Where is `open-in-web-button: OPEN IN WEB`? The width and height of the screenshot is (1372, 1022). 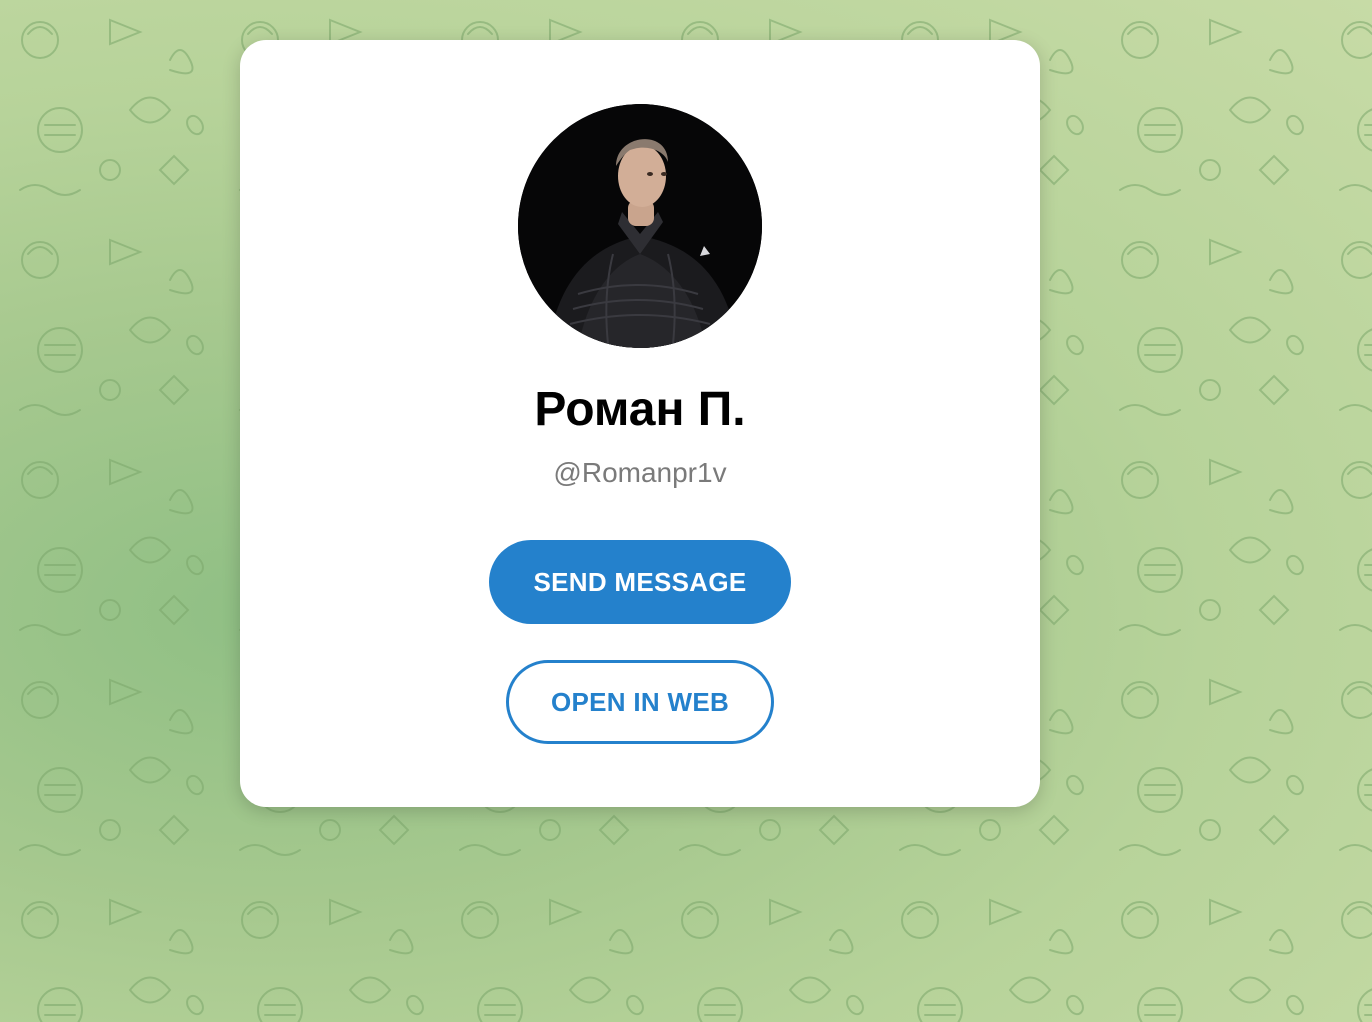 open-in-web-button: OPEN IN WEB is located at coordinates (640, 702).